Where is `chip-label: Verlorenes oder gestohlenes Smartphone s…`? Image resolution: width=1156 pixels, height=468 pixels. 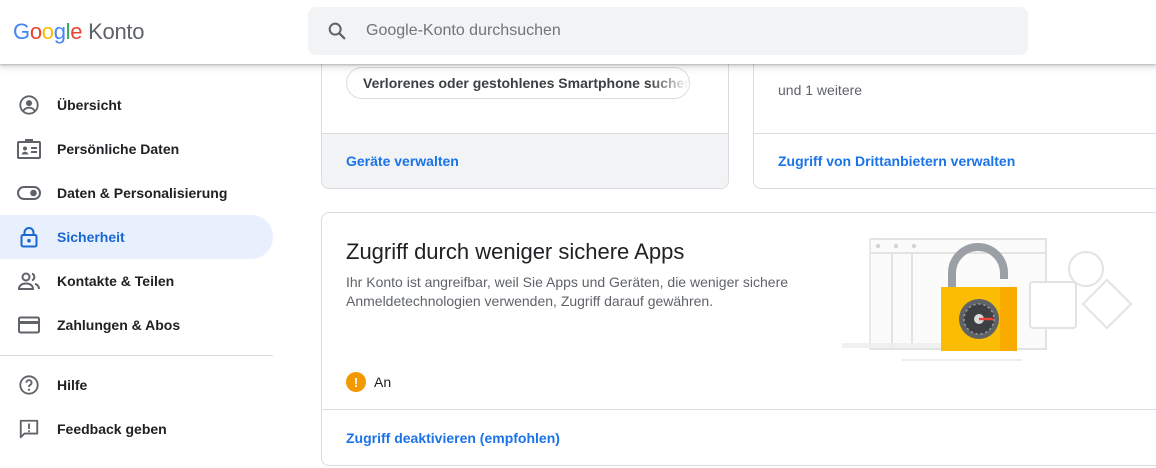
chip-label: Verlorenes oder gestohlenes Smartphone s… is located at coordinates (526, 83).